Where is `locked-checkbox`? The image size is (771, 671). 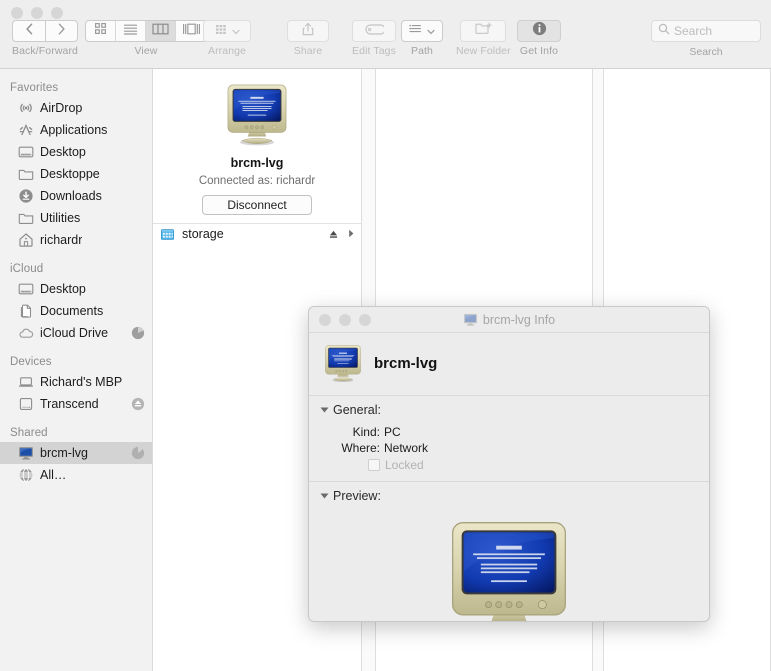 locked-checkbox is located at coordinates (374, 465).